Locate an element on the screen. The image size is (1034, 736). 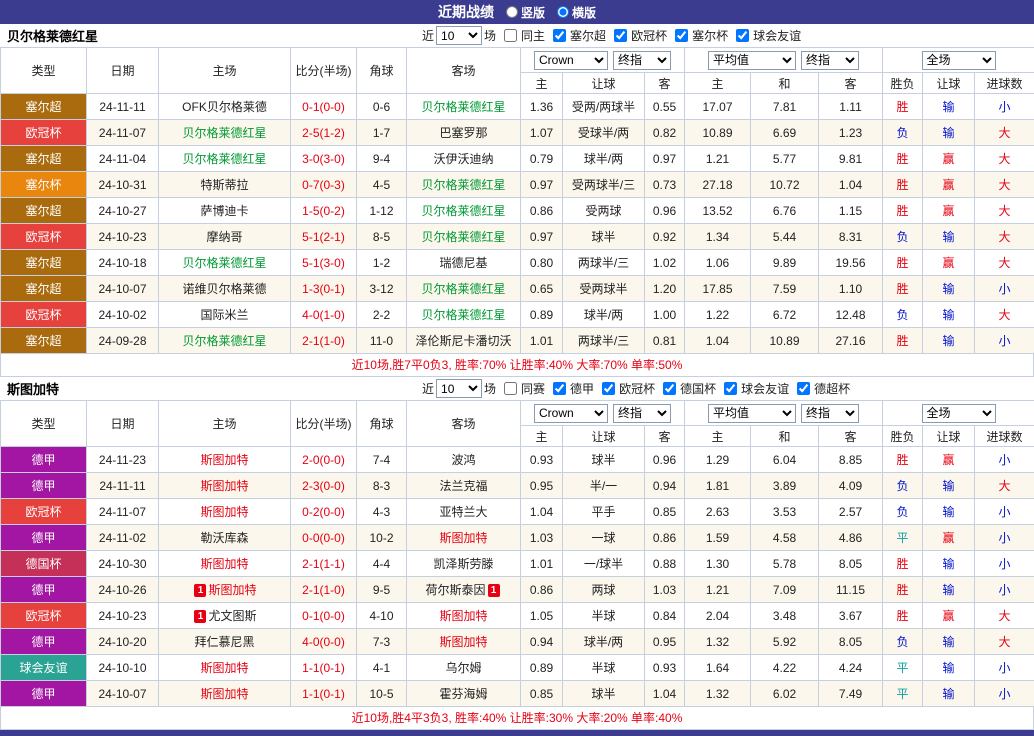
league-filter: 德超杯 is located at coordinates (821, 388).